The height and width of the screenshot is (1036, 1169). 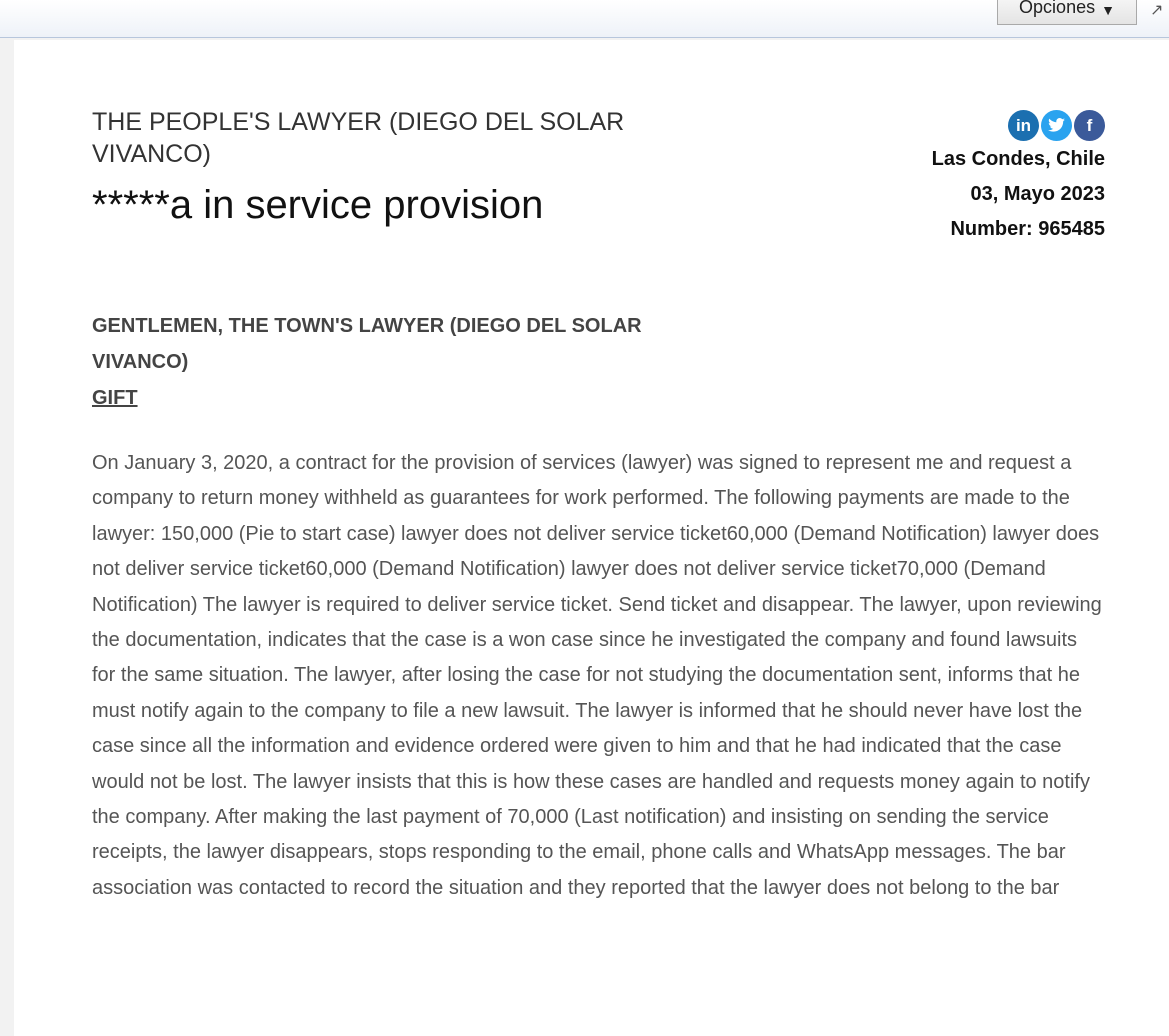 I want to click on complaint-title: *****a in service provision, so click(x=318, y=205).